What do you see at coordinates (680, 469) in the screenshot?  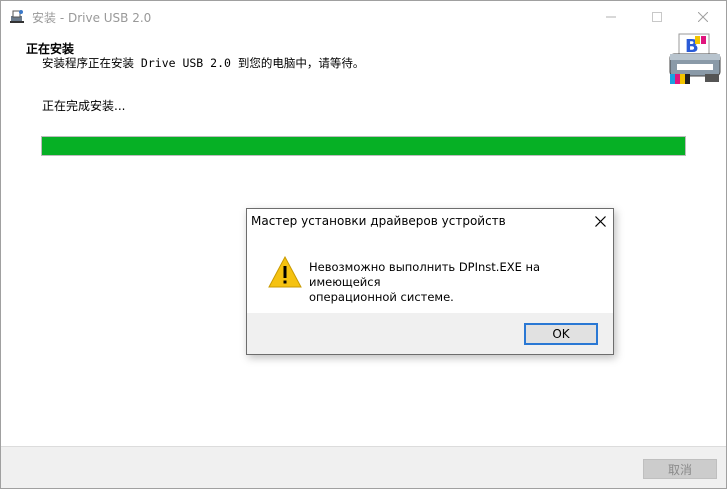 I see `cancel-button: 取消` at bounding box center [680, 469].